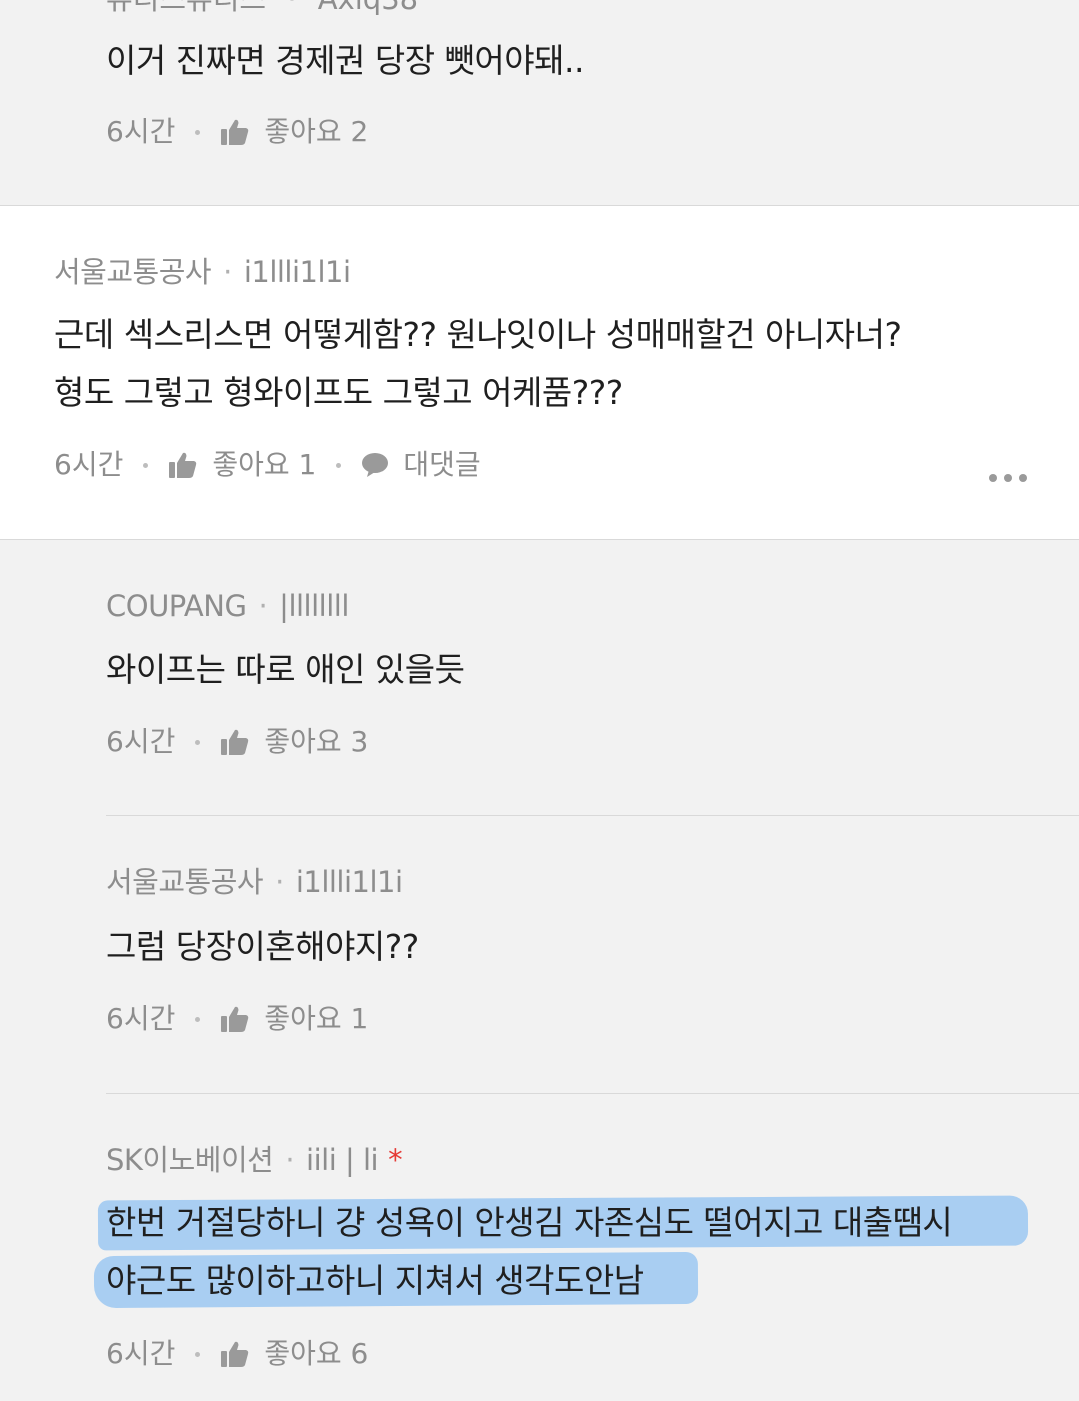  Describe the element at coordinates (342, 1160) in the screenshot. I see `reply-nickname: iili | li` at that location.